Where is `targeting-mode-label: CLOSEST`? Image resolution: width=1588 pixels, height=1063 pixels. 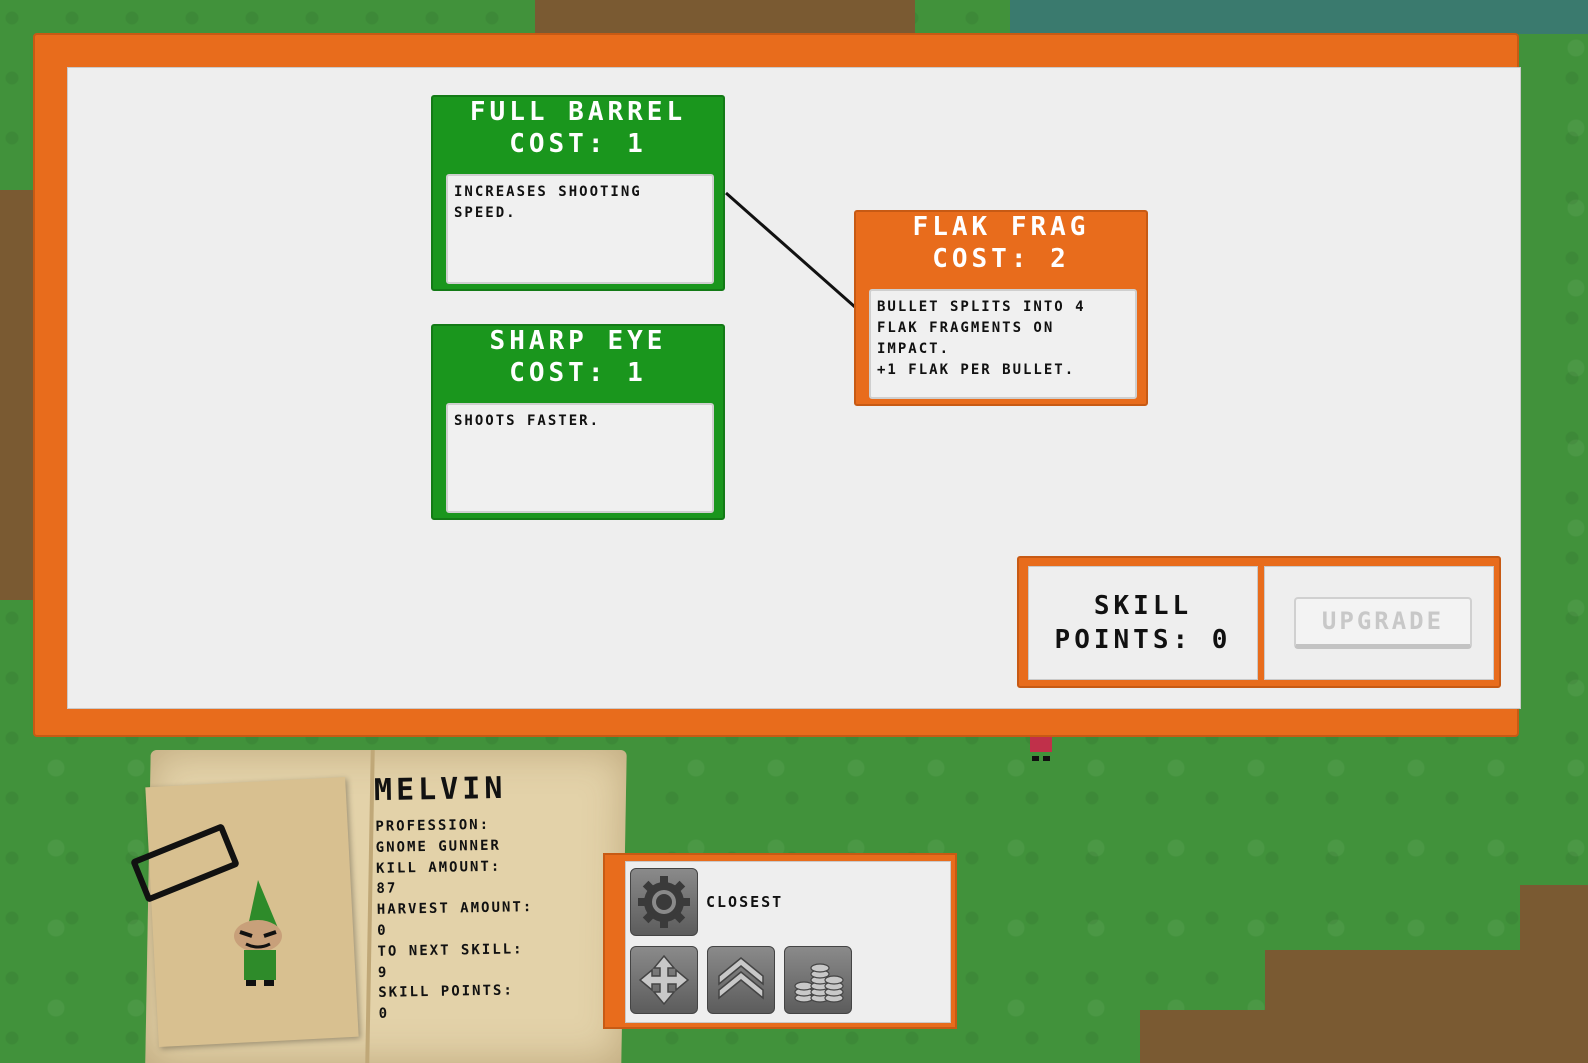
targeting-mode-label: CLOSEST is located at coordinates (744, 902).